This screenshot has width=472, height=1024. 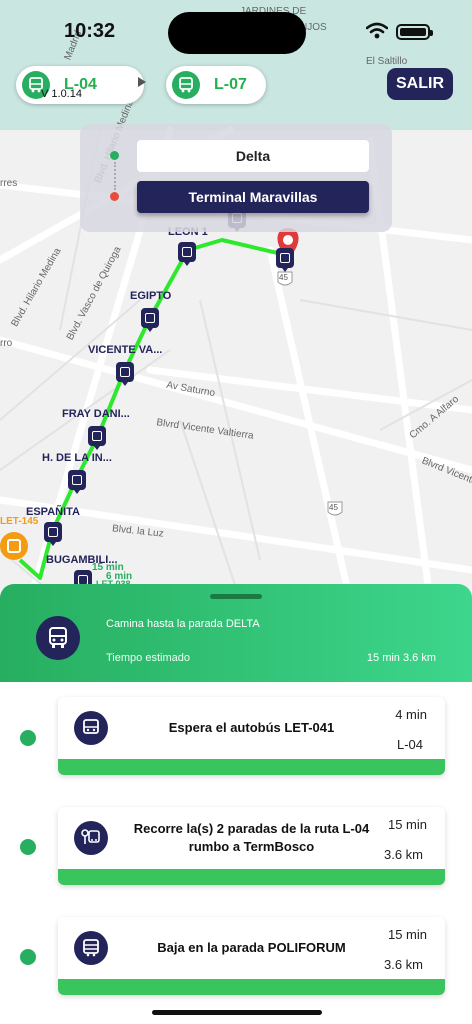 What do you see at coordinates (236, 596) in the screenshot?
I see `drag-handle` at bounding box center [236, 596].